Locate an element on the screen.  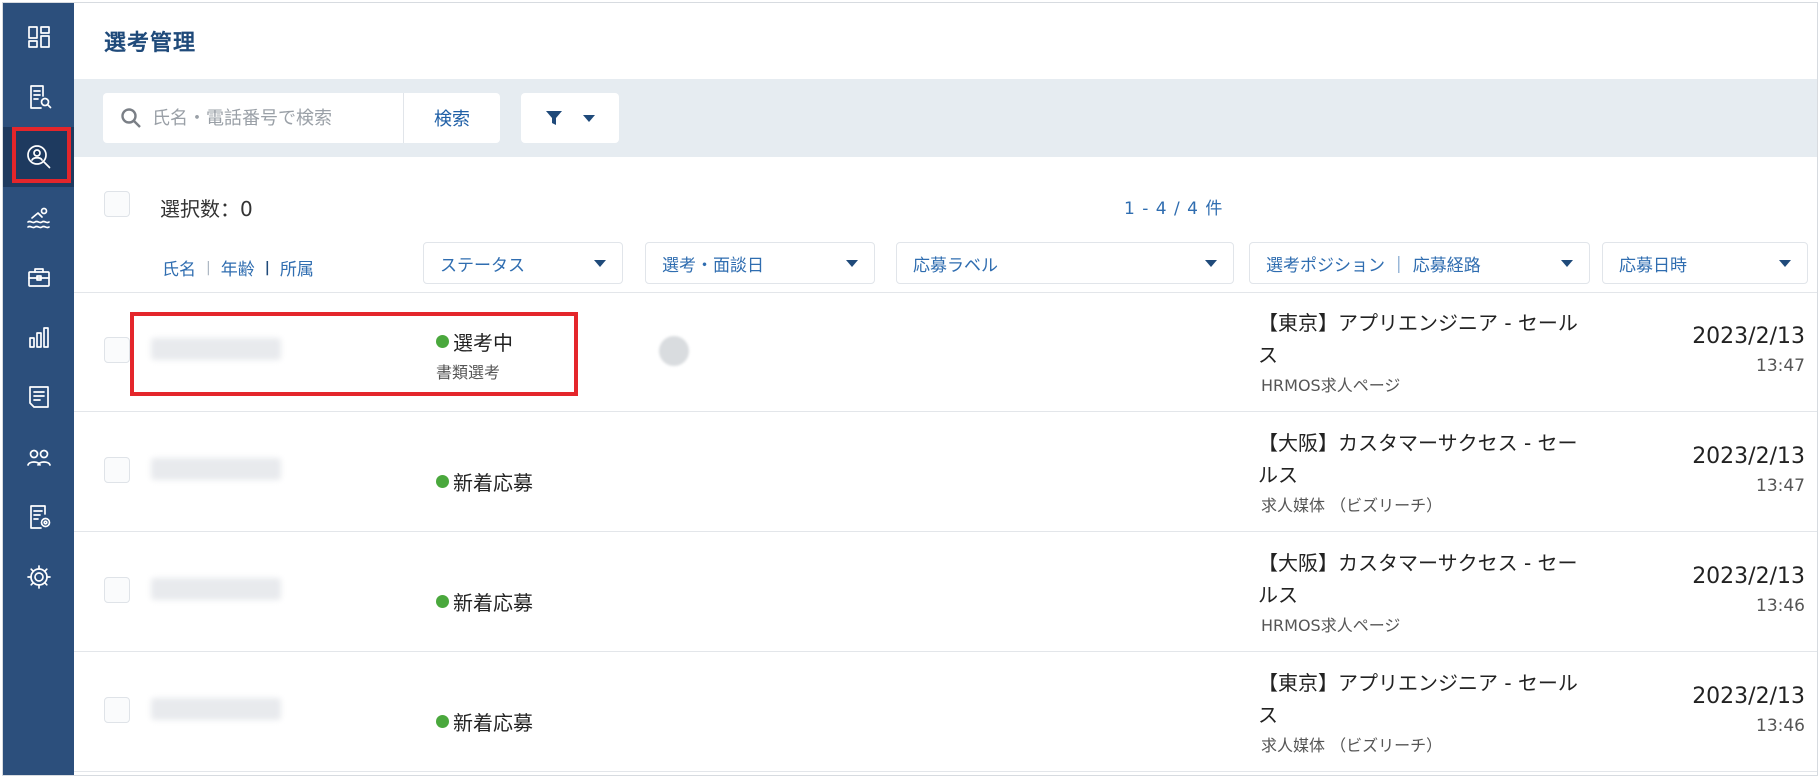
sort-affiliation-link: 所属 is located at coordinates (297, 267).